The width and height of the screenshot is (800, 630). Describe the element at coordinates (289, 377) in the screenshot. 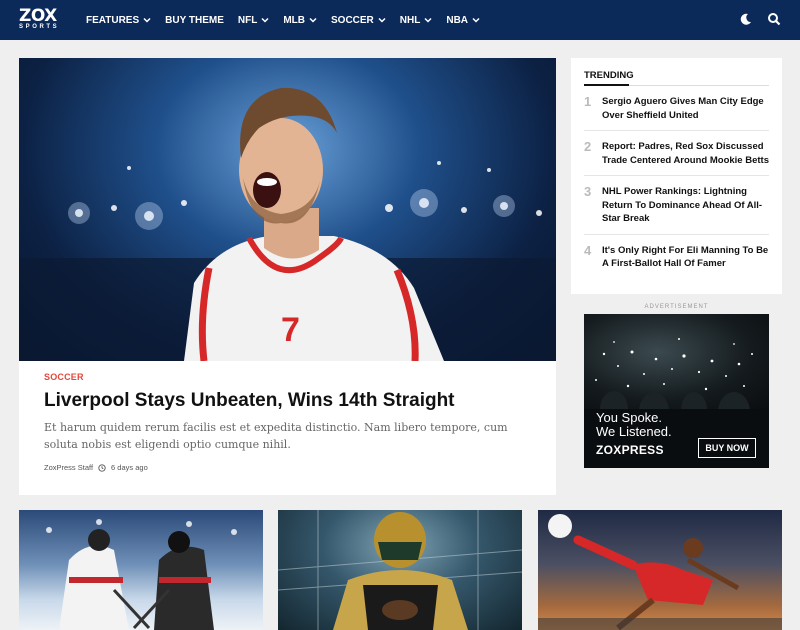

I see `article-category: SOCCER` at that location.